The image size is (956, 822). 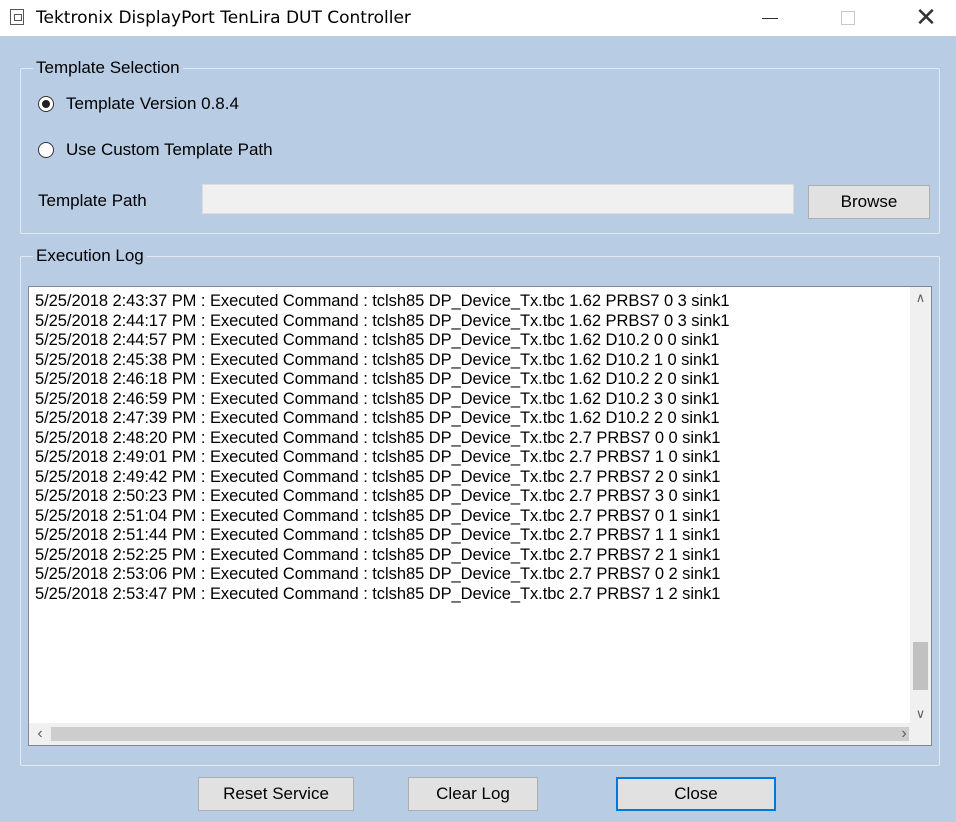 I want to click on minimize-button, so click(x=770, y=18).